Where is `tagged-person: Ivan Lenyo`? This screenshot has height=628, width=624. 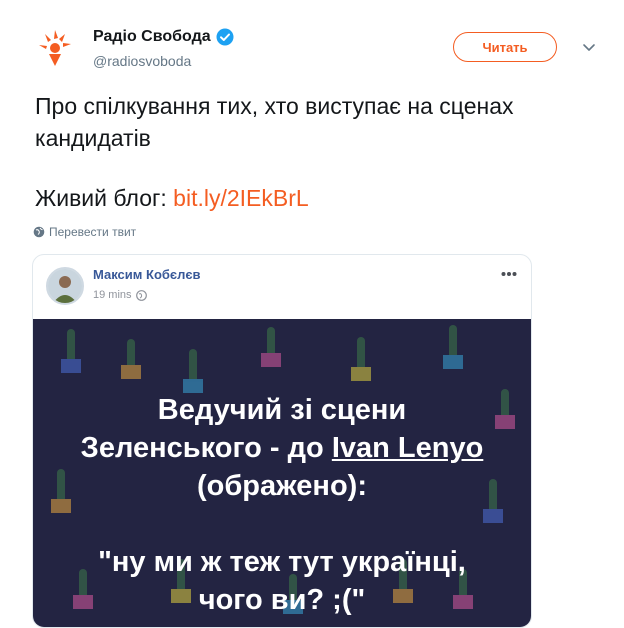
tagged-person: Ivan Lenyo is located at coordinates (408, 448).